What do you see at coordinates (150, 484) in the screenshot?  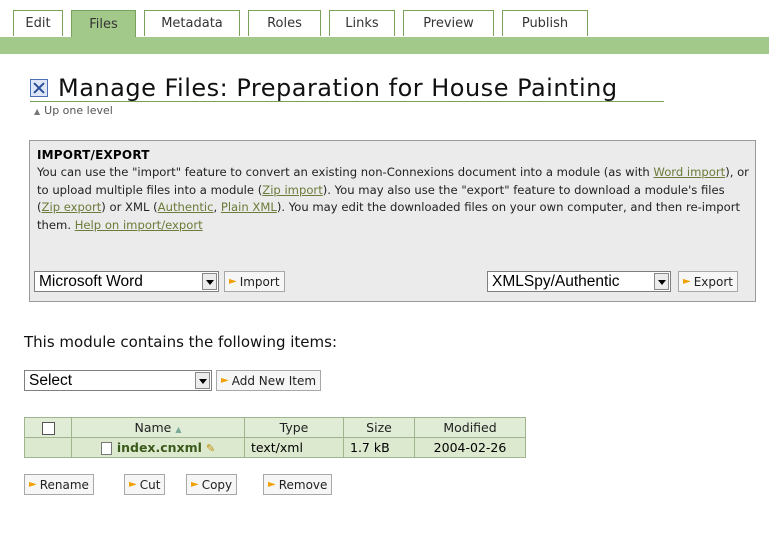 I see `cut-label: Cut` at bounding box center [150, 484].